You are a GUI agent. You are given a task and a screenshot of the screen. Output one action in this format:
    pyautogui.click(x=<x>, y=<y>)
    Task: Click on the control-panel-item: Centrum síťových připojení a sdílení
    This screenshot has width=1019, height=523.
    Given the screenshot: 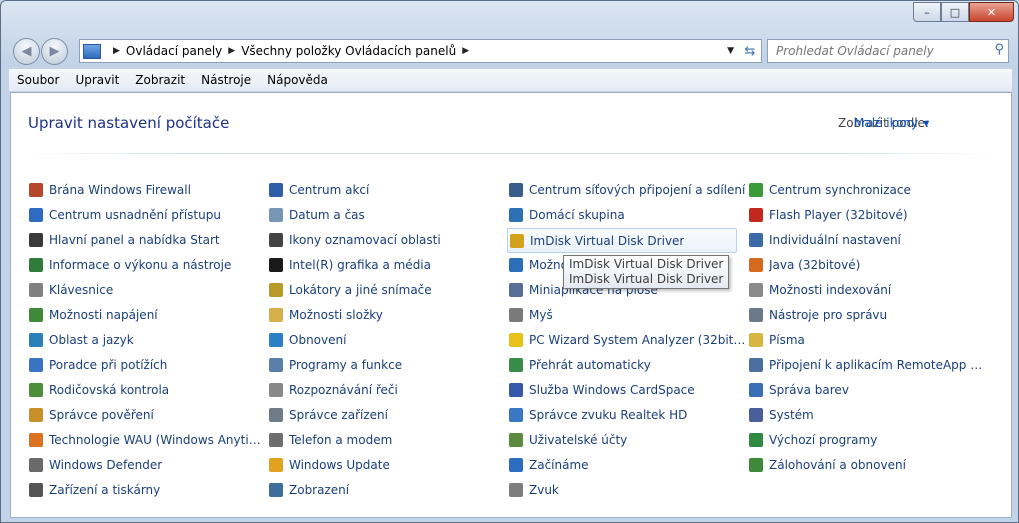 What is the action you would take?
    pyautogui.click(x=627, y=189)
    